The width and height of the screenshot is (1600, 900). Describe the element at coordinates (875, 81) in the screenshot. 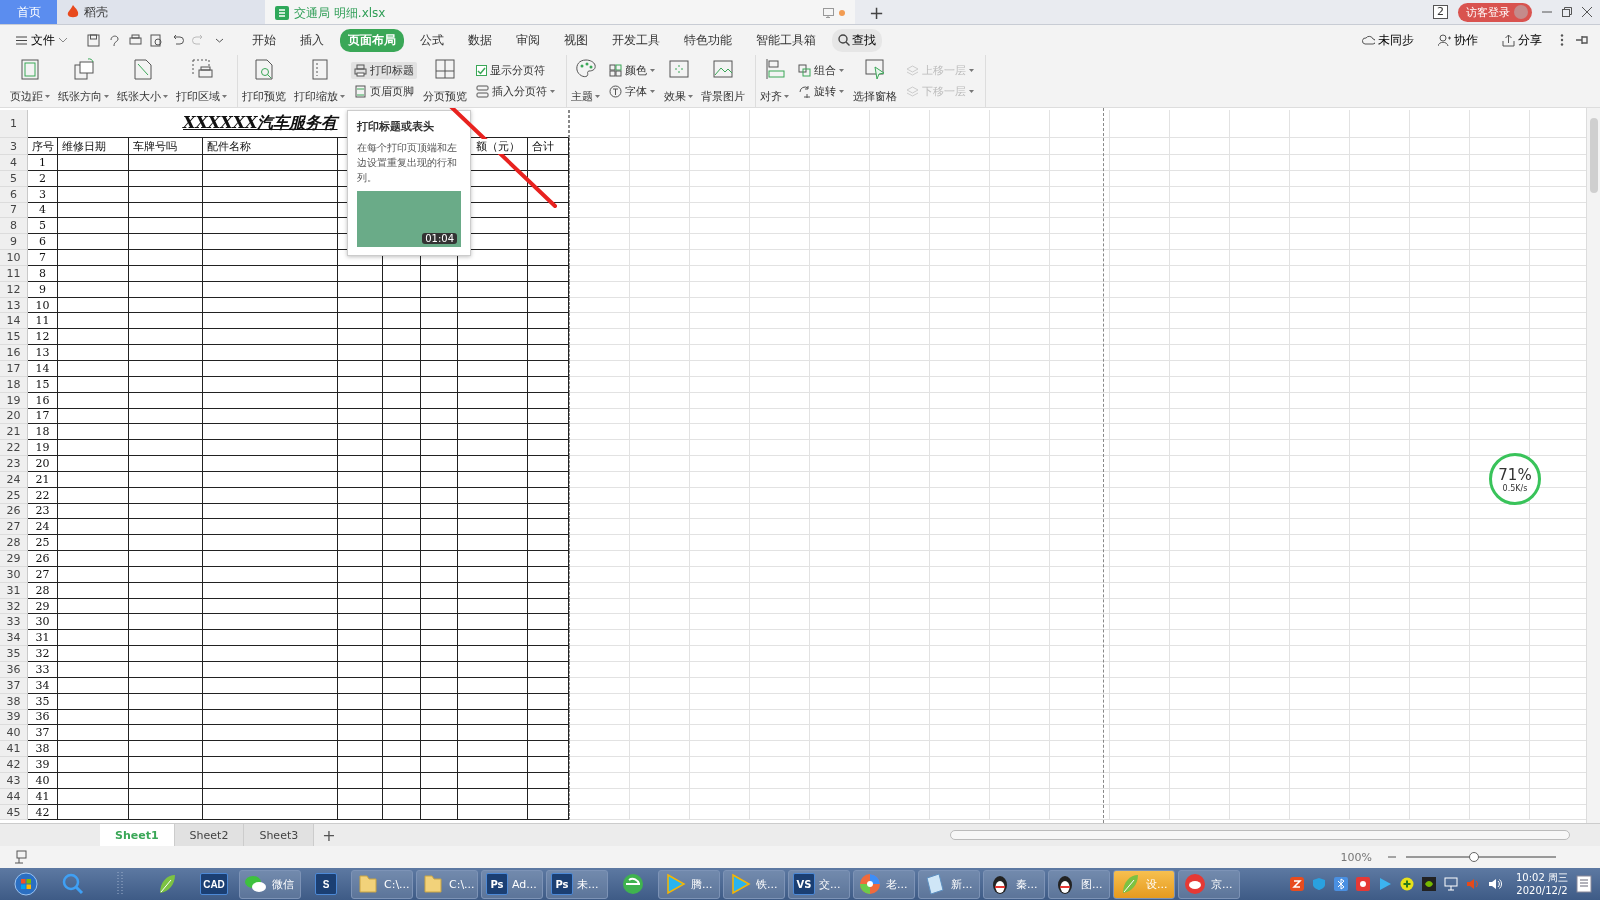

I see `ribbon-button: 选择窗格` at that location.